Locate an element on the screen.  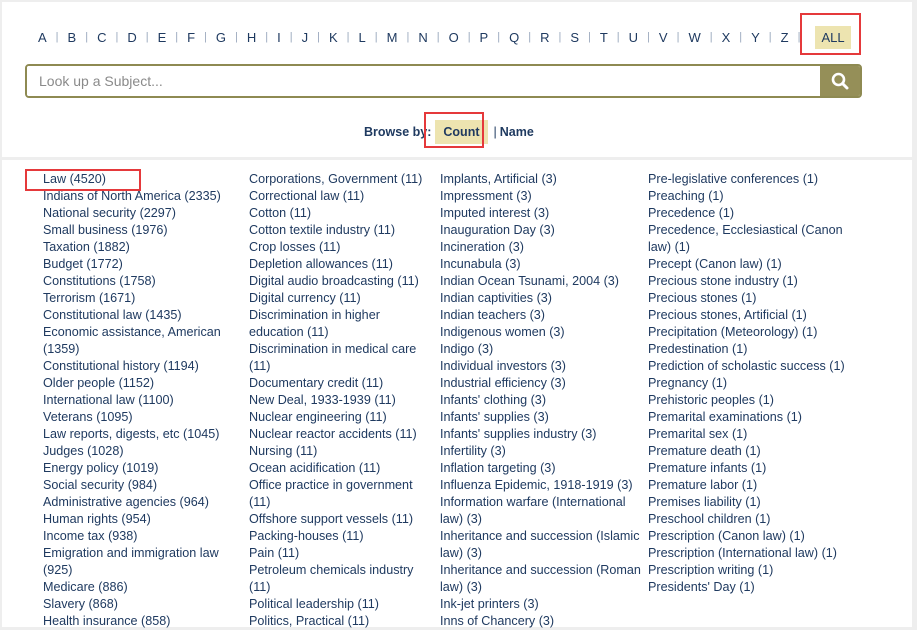
alphabet-letter-b: B is located at coordinates (72, 37).